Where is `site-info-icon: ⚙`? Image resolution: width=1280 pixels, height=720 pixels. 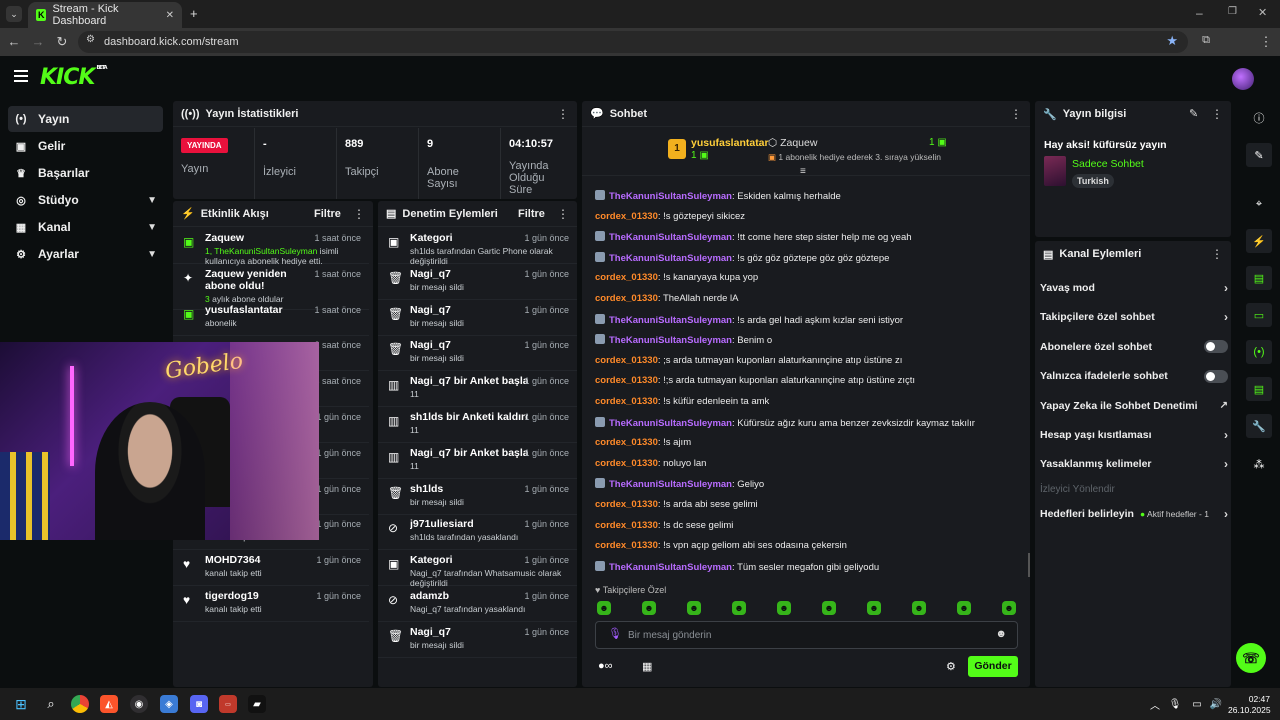
site-info-icon: ⚙ is located at coordinates (90, 39).